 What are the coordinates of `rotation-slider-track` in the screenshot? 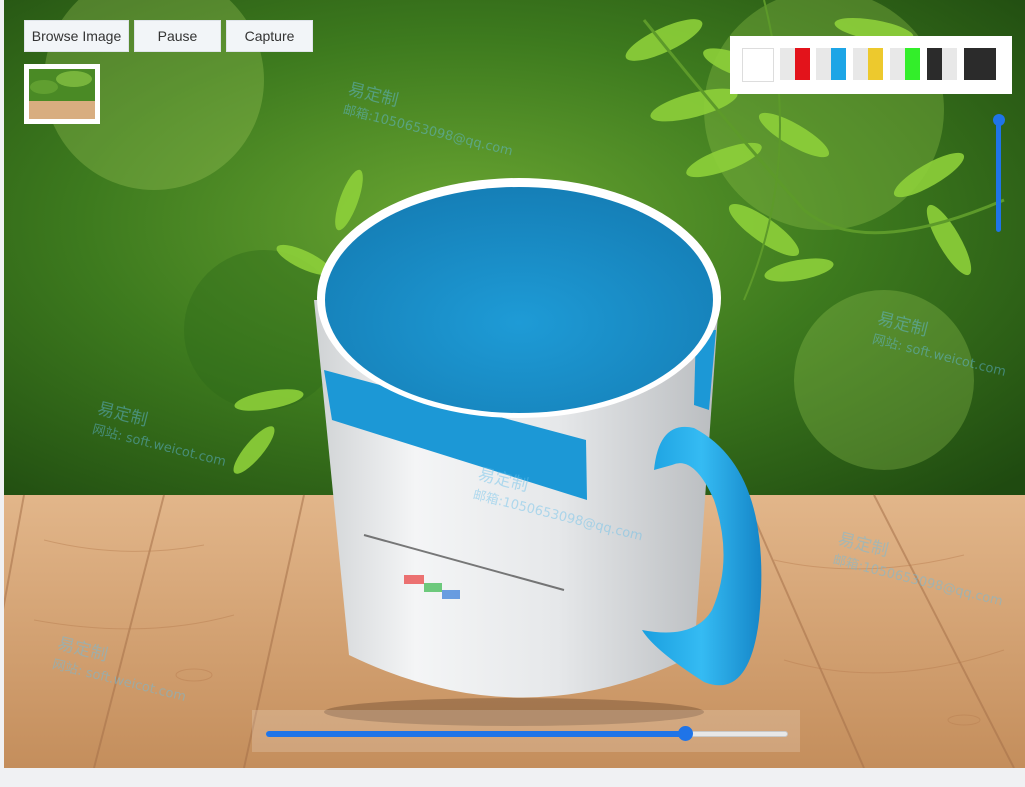 It's located at (998, 175).